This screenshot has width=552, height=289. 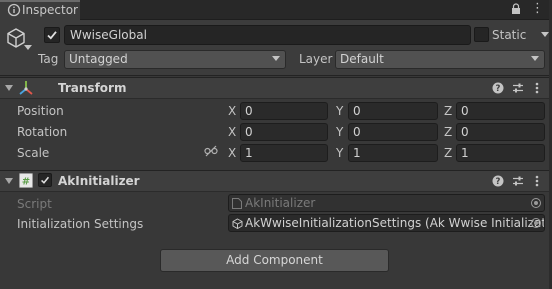 I want to click on rotation-x-axis-label: X, so click(x=232, y=132).